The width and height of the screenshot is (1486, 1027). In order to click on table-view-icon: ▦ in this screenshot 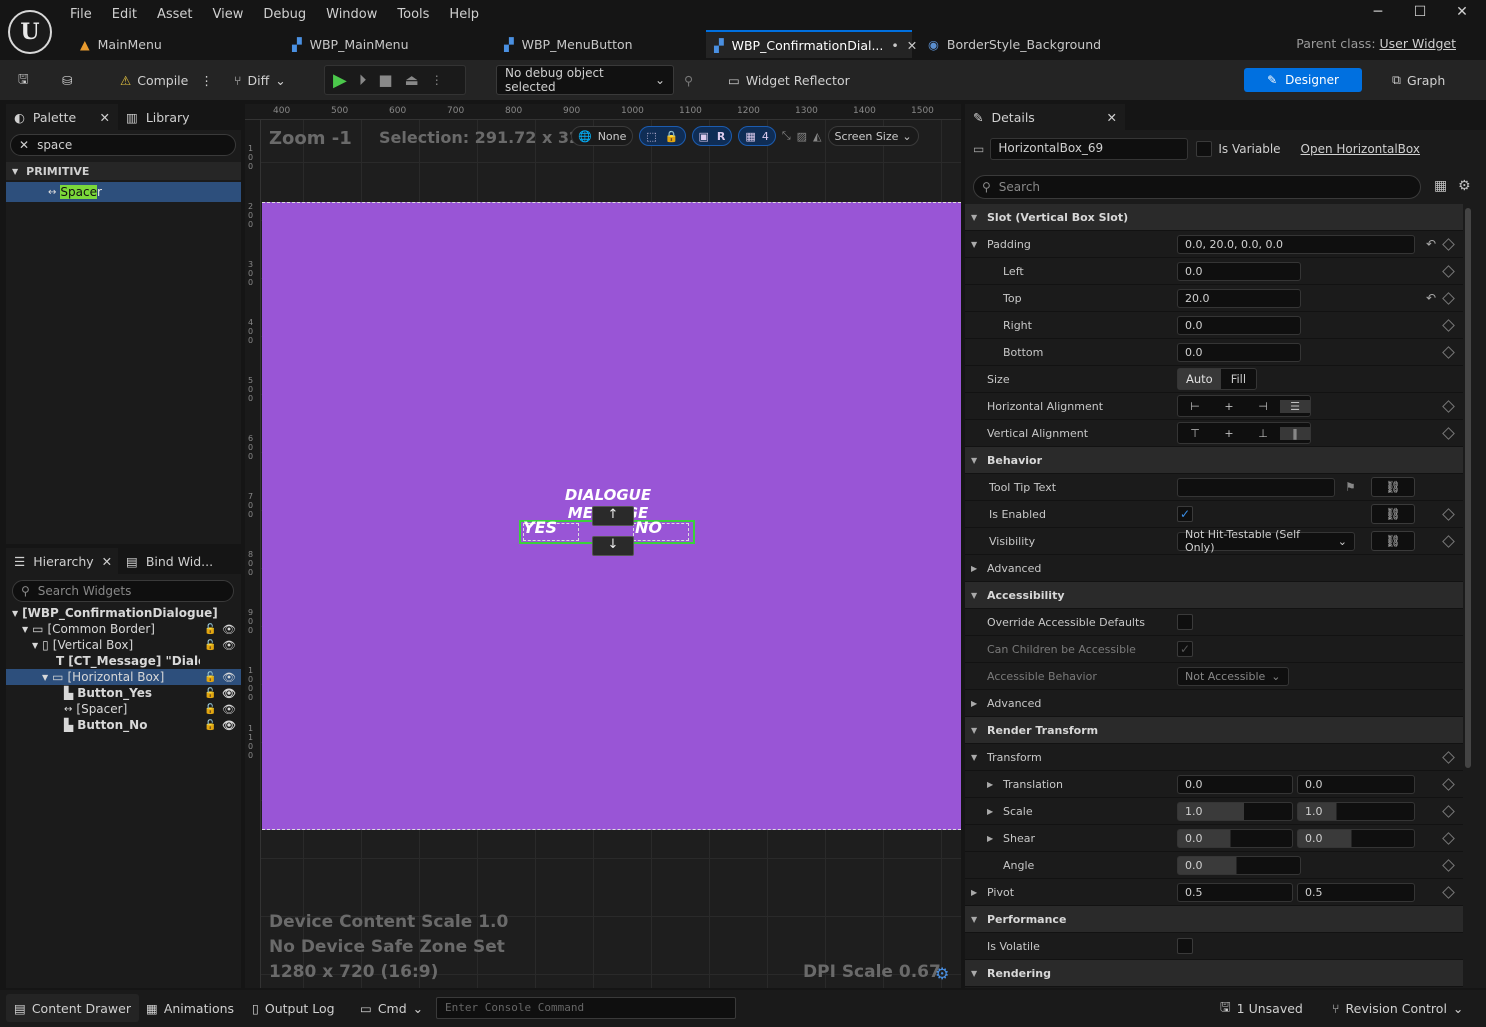, I will do `click(1440, 186)`.